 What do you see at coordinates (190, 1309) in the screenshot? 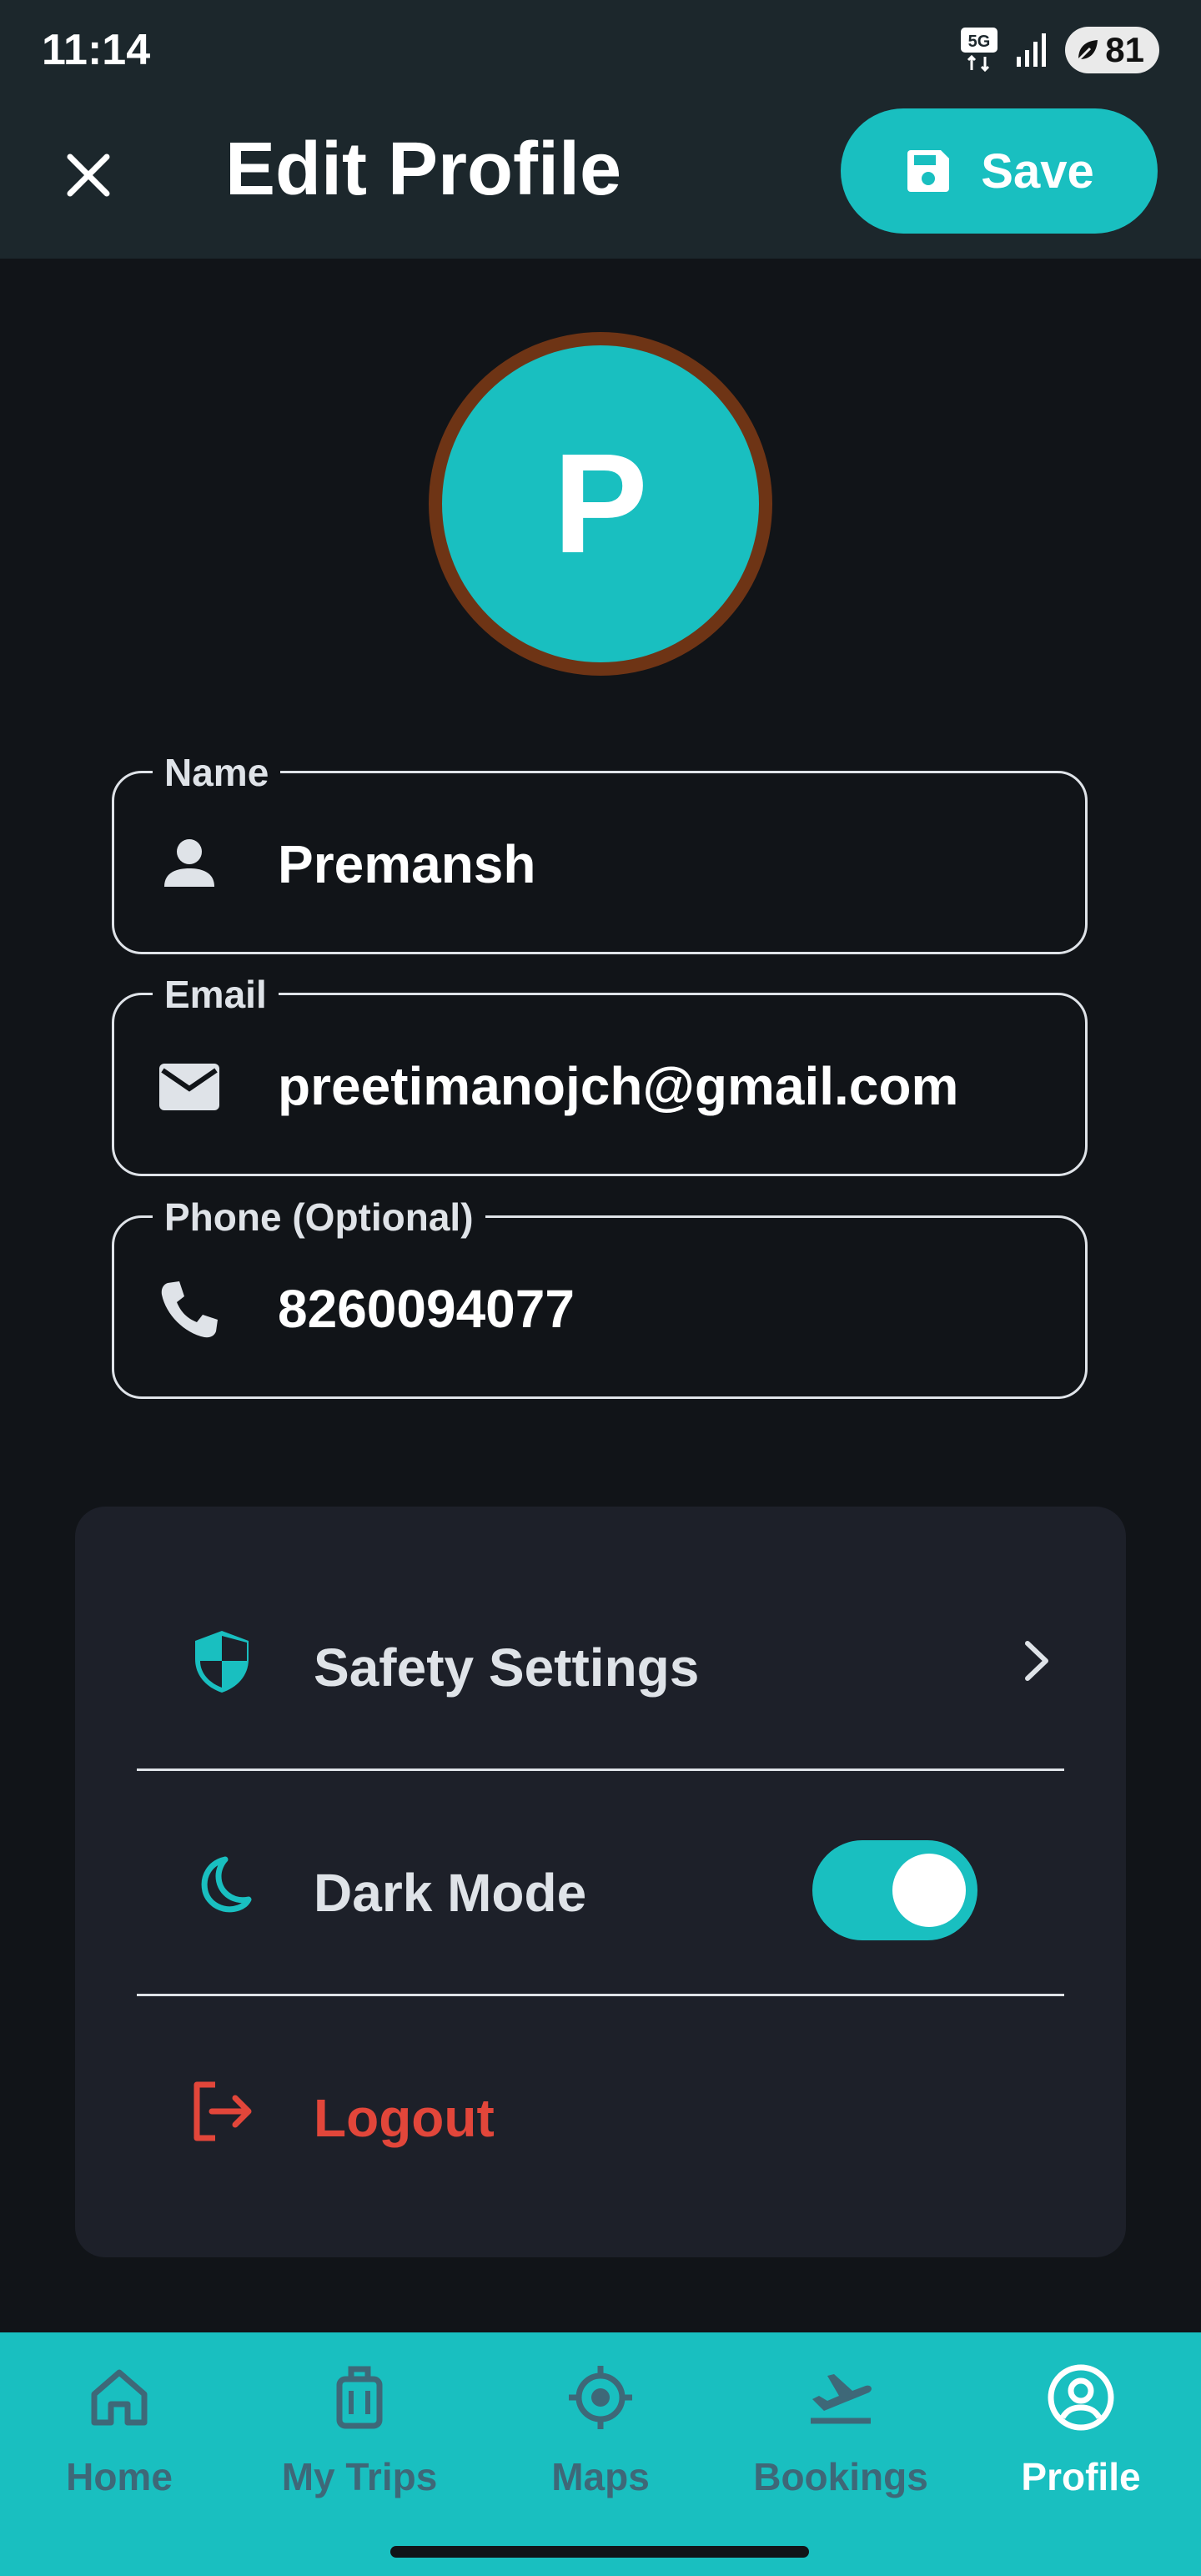
I see `phone-icon` at bounding box center [190, 1309].